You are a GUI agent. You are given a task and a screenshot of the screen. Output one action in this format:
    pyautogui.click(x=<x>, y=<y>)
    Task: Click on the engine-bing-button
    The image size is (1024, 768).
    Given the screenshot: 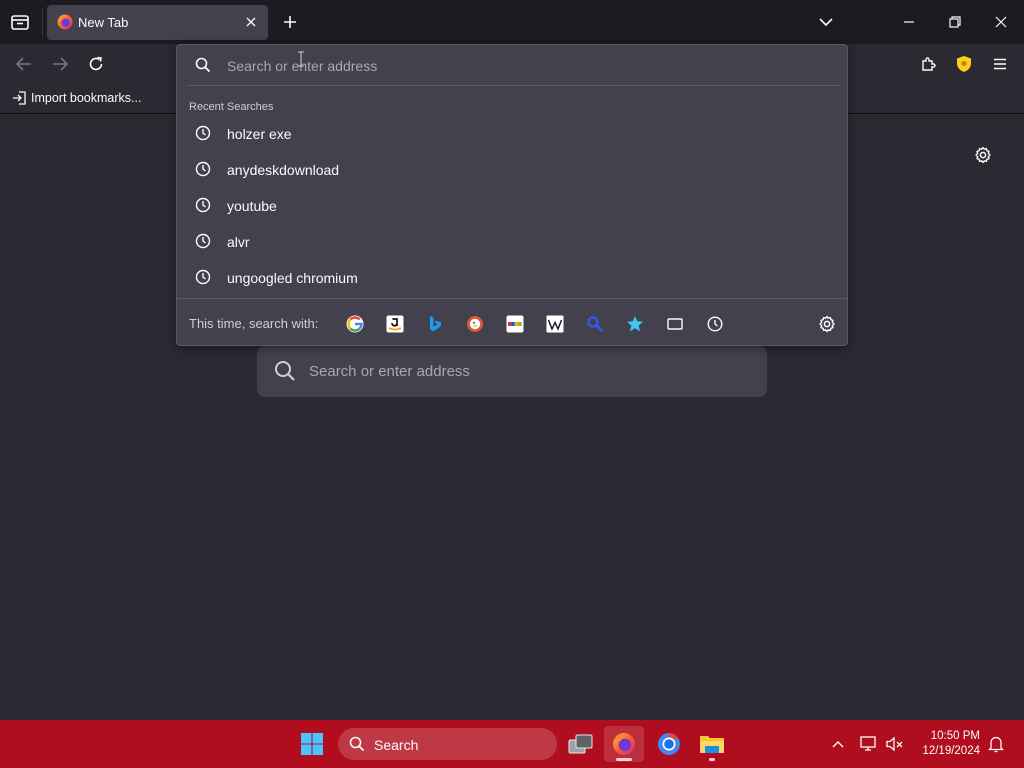 What is the action you would take?
    pyautogui.click(x=435, y=324)
    